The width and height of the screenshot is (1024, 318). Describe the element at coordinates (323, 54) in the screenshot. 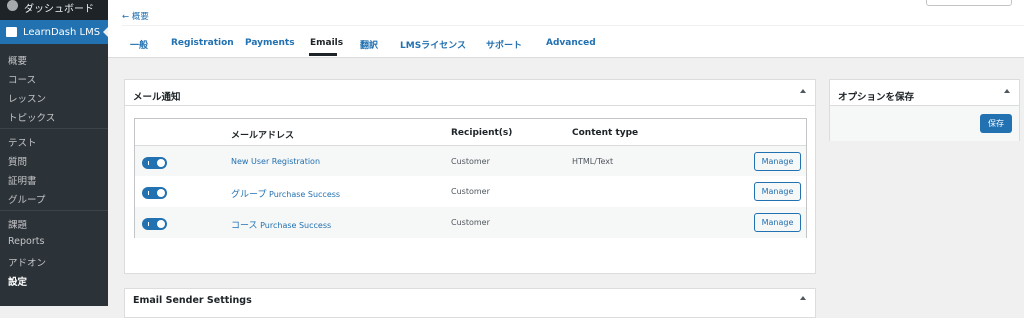

I see `active-tab-indicator` at that location.